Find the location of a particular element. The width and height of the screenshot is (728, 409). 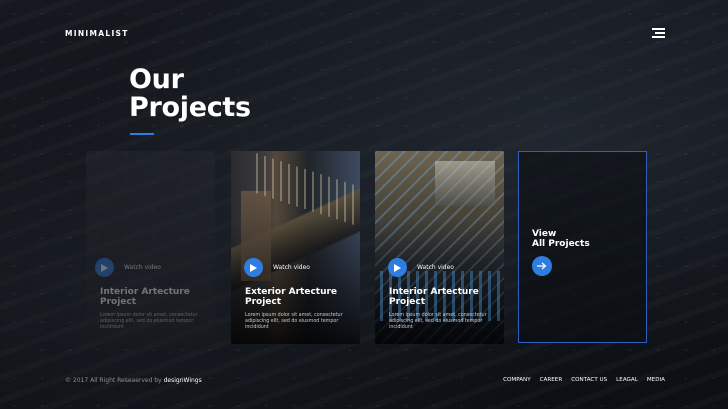

view-all-line1: View is located at coordinates (544, 234).